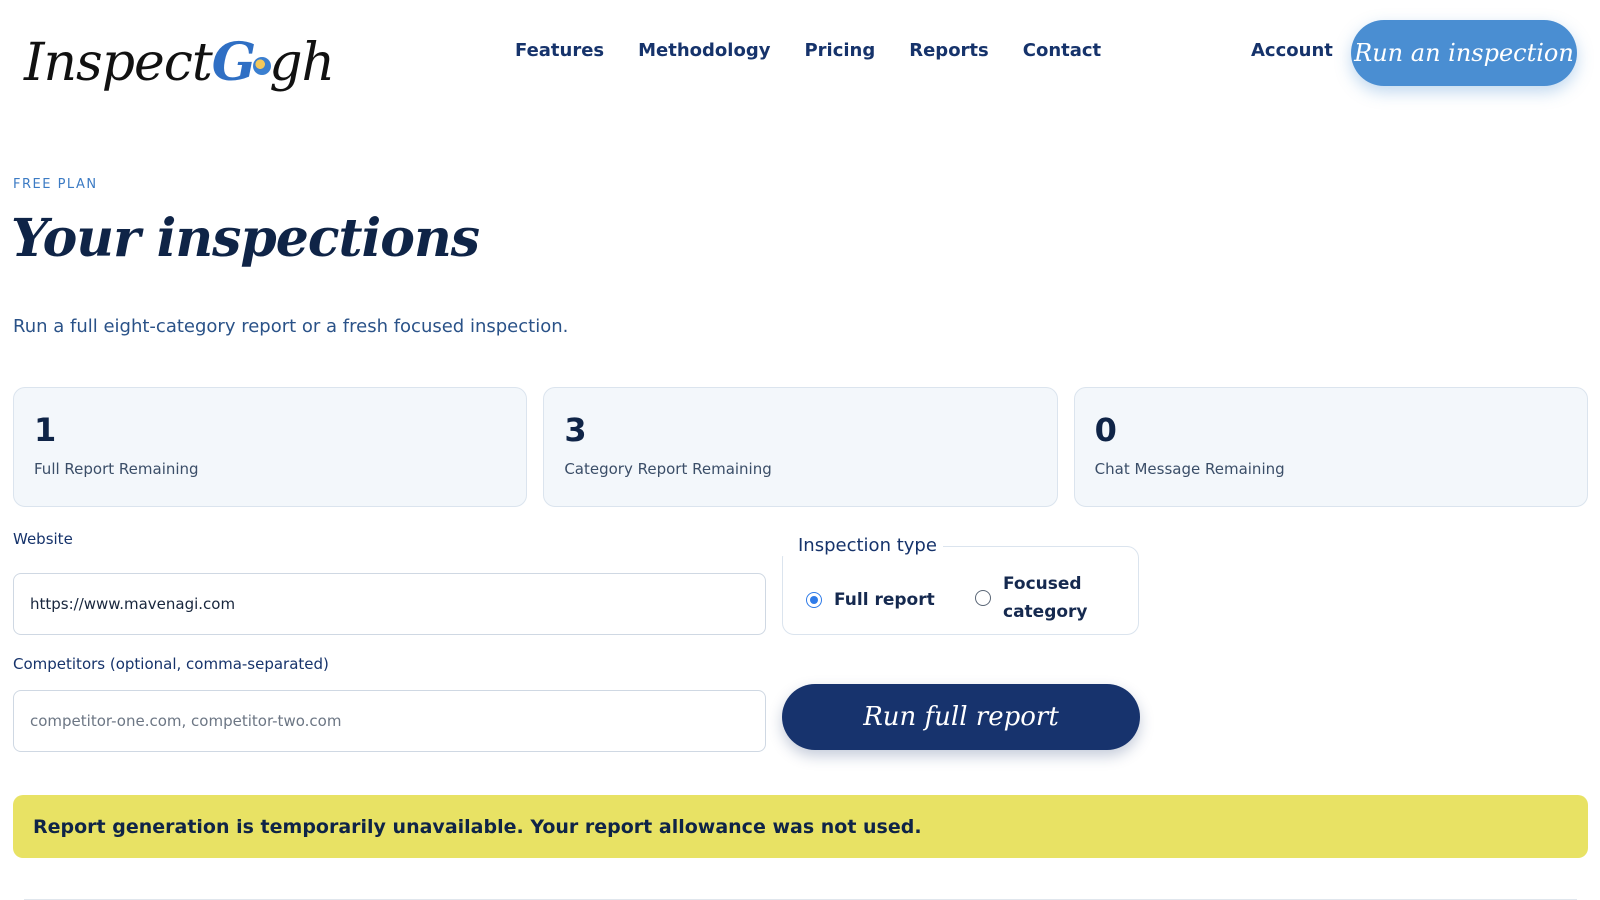 The width and height of the screenshot is (1600, 900). I want to click on logo: InspectG gh, so click(179, 62).